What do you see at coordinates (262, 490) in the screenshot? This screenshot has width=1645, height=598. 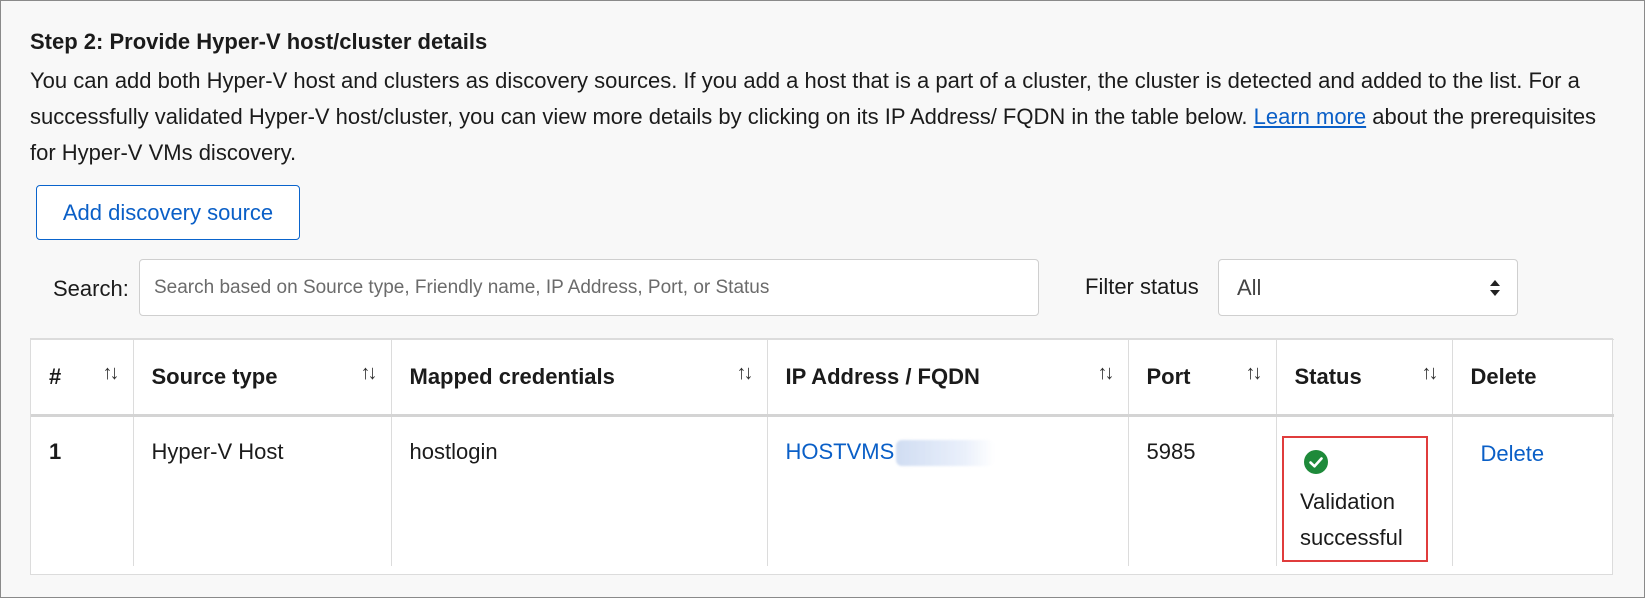 I see `cell-source-type: Hyper-V Host` at bounding box center [262, 490].